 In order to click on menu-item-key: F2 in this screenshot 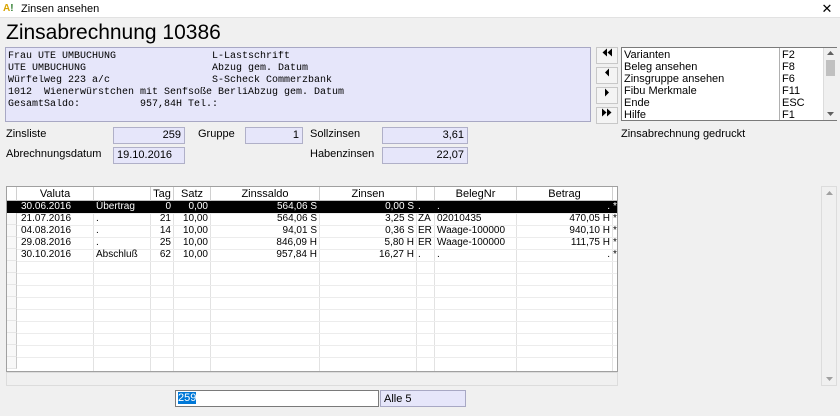, I will do `click(788, 55)`.